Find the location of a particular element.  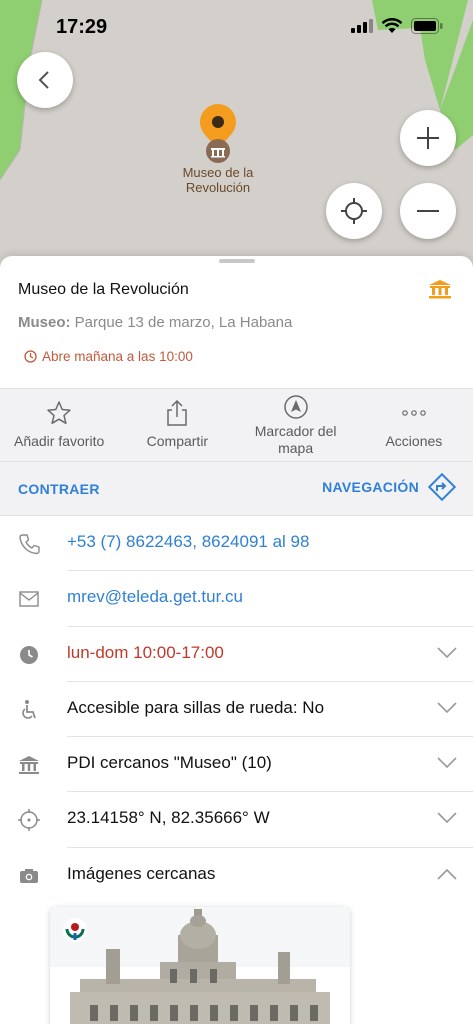

navigate-label: NAVEGACIÓN is located at coordinates (370, 487).